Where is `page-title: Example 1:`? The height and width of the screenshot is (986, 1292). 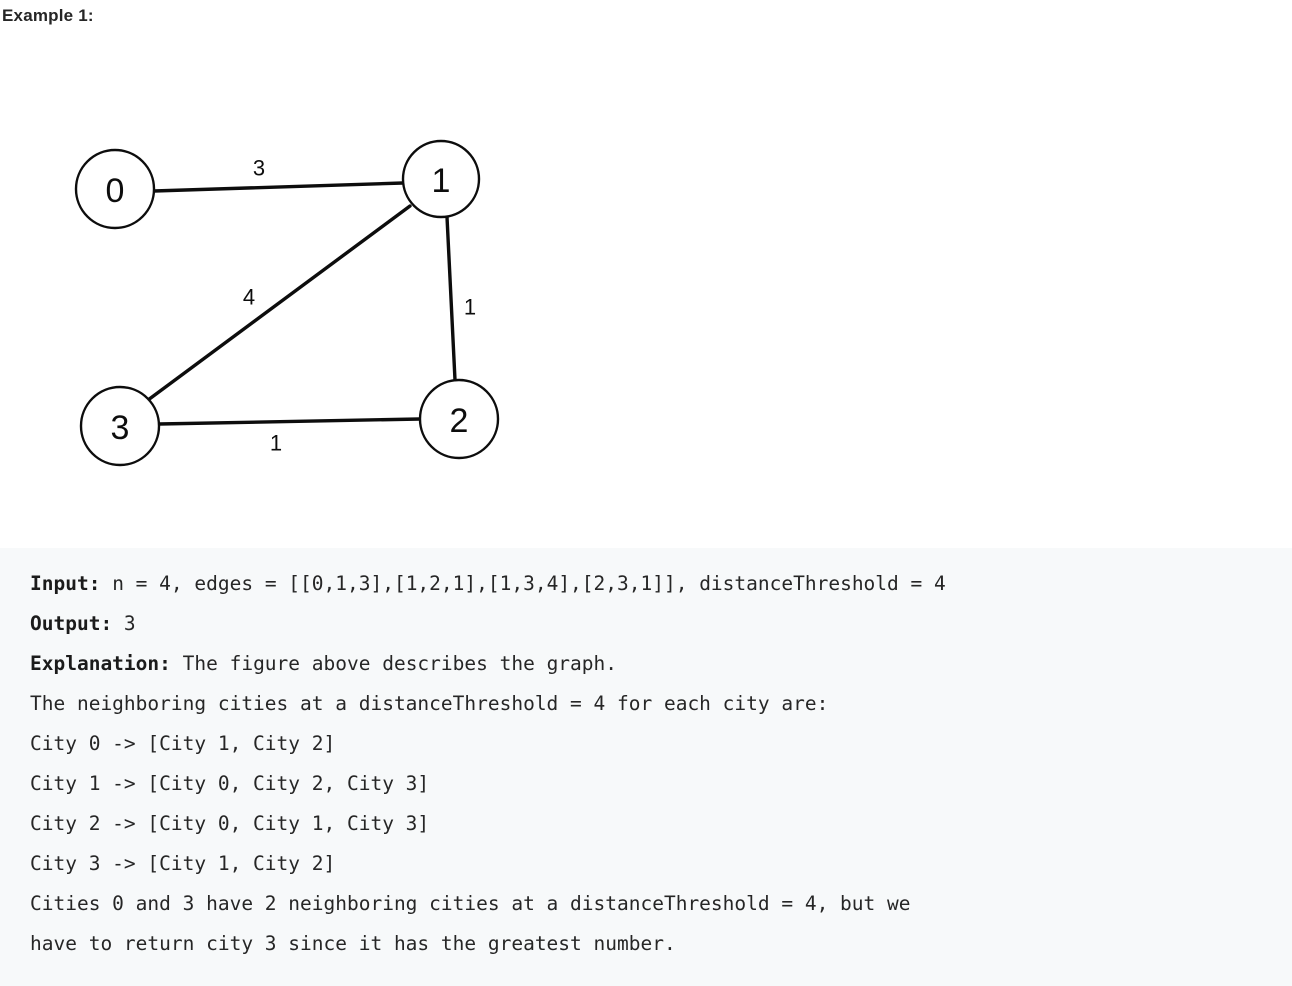 page-title: Example 1: is located at coordinates (48, 15).